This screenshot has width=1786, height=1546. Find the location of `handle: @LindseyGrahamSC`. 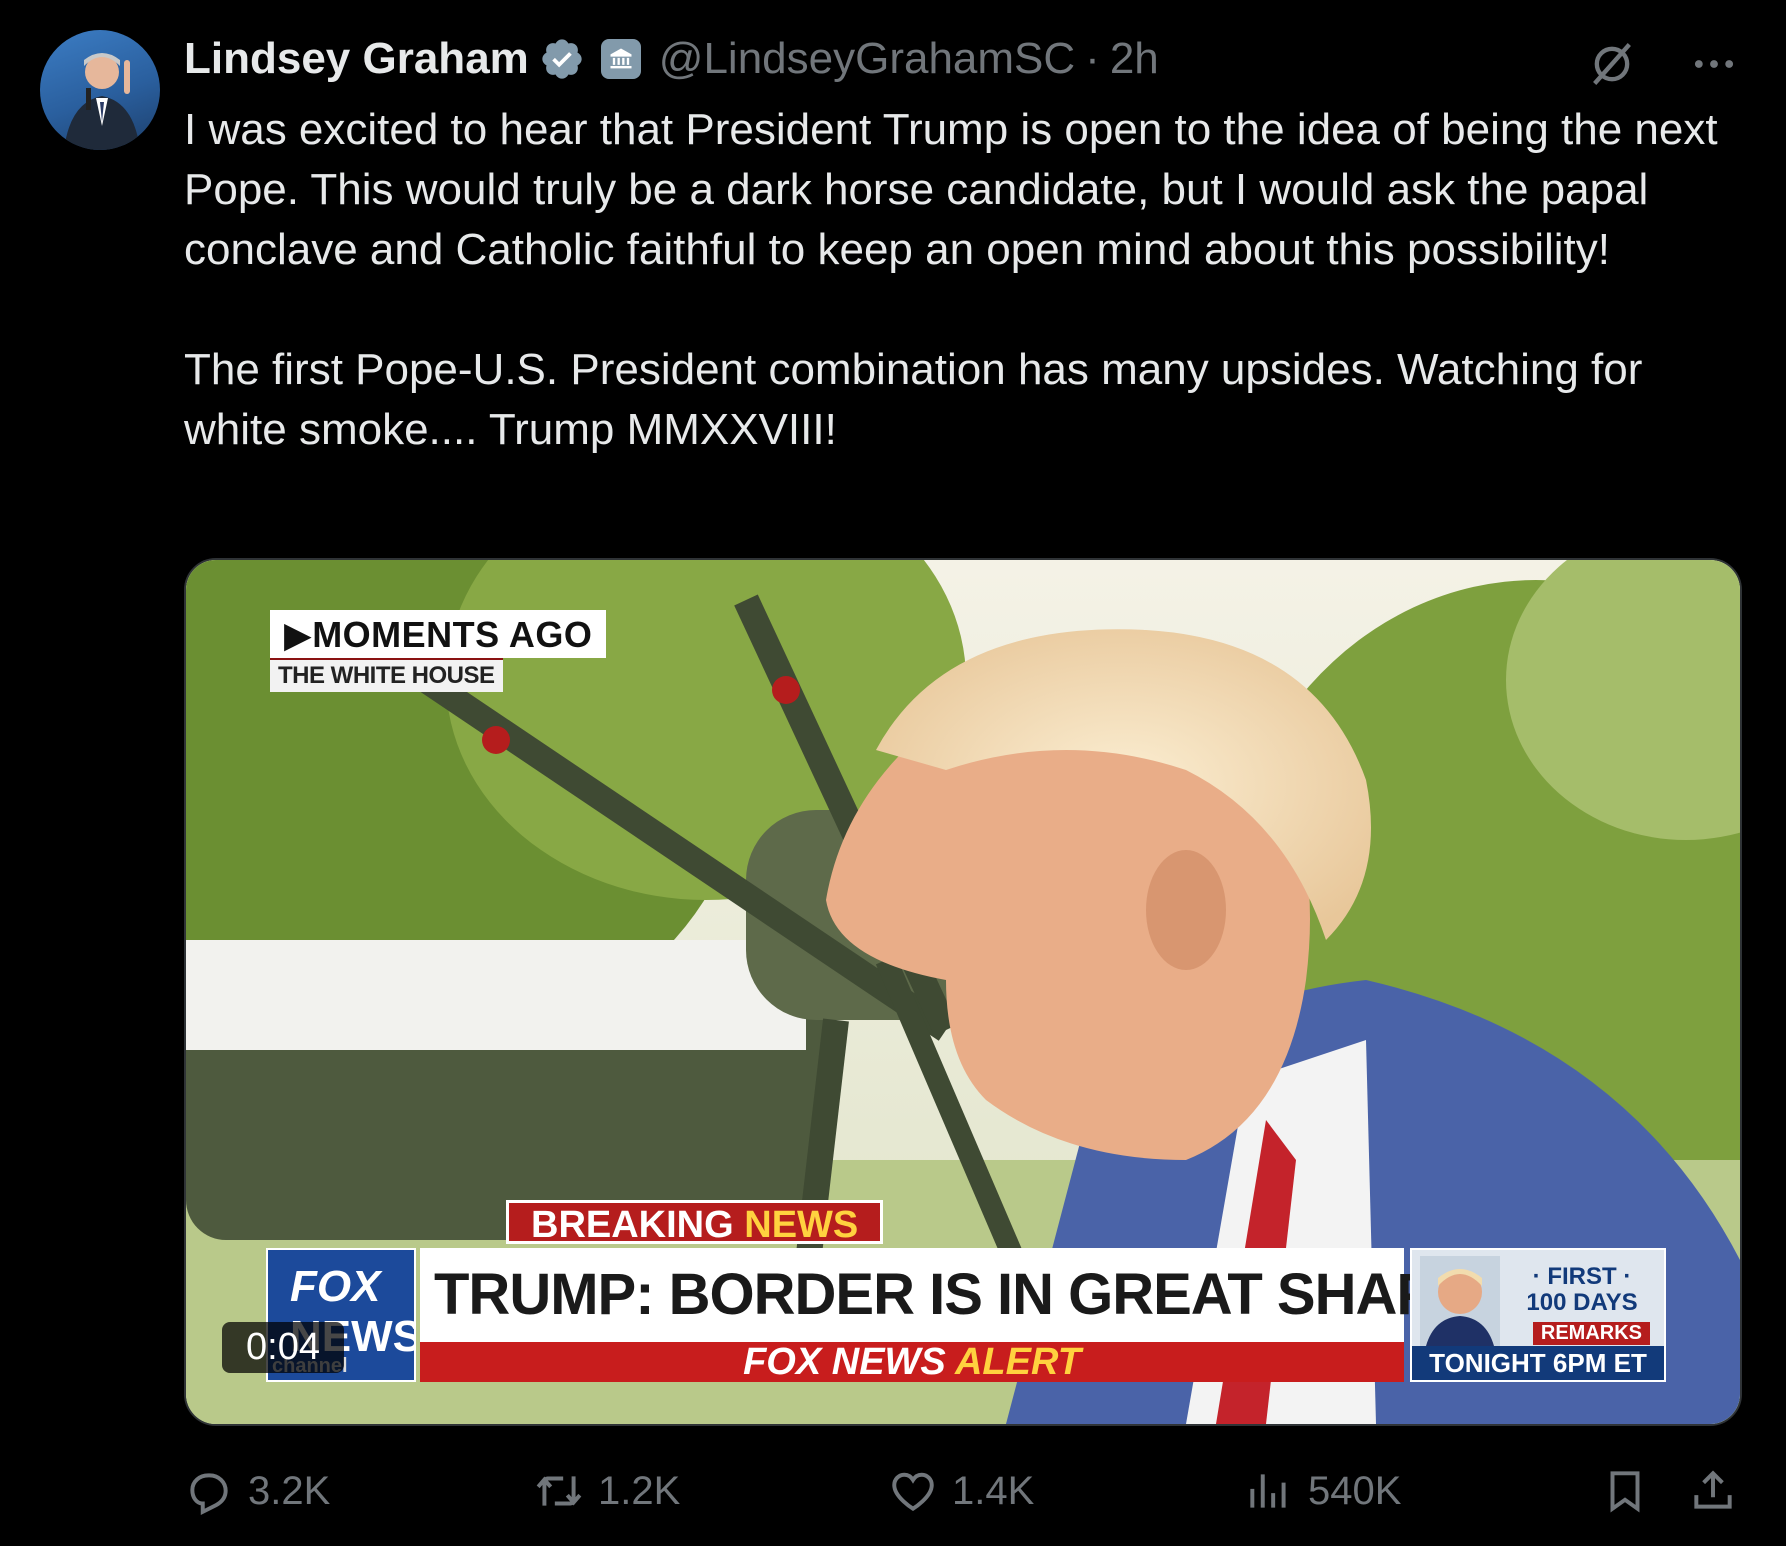

handle: @LindseyGrahamSC is located at coordinates (867, 59).